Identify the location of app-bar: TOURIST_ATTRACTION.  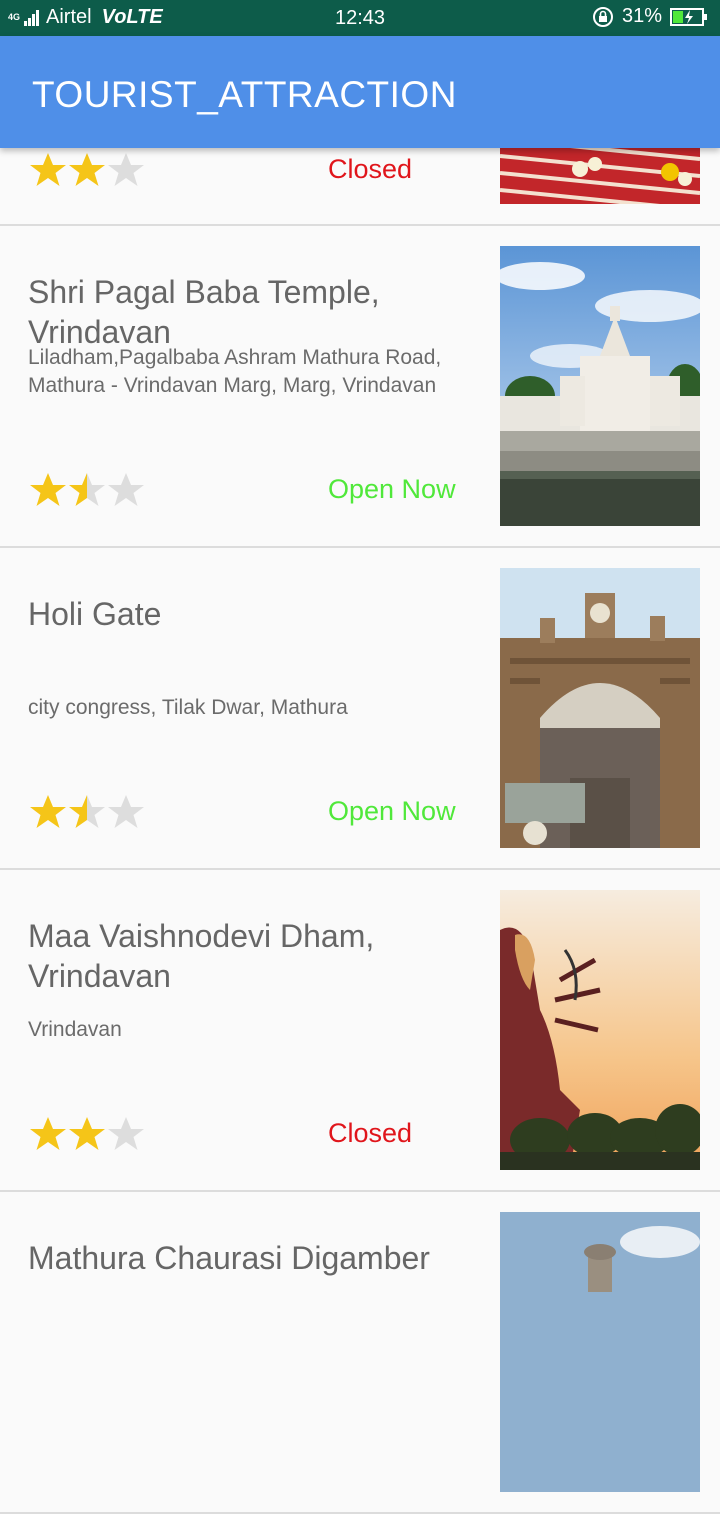
(360, 92).